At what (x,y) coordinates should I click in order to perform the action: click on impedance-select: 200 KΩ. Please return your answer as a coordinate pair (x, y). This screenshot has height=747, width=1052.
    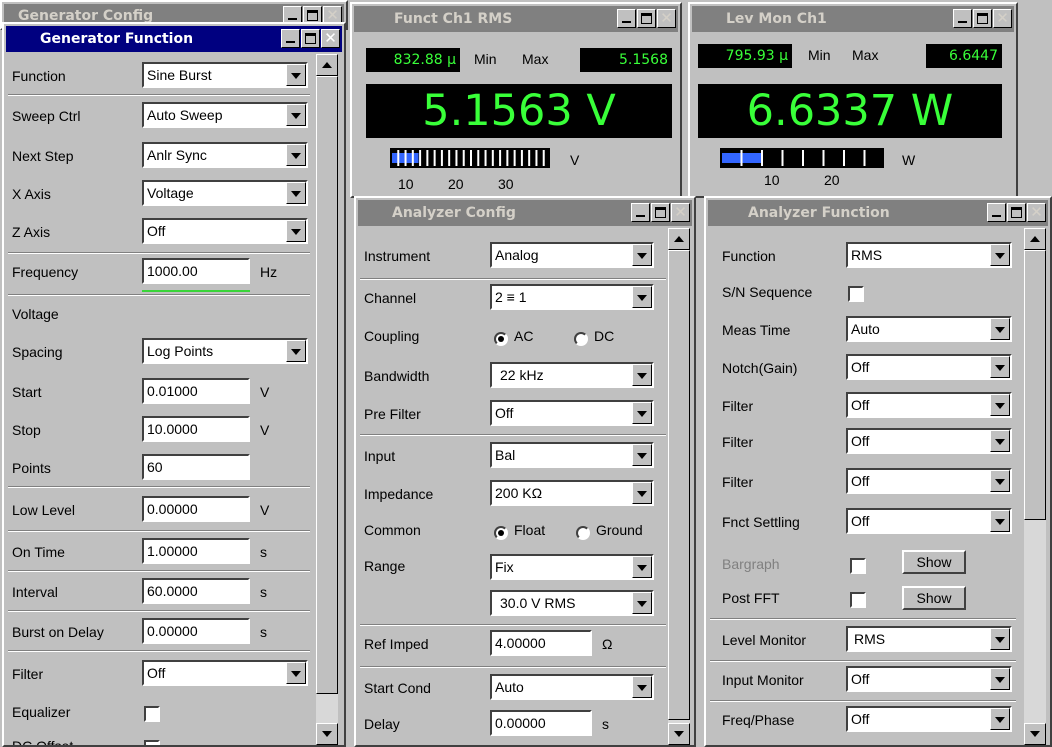
    Looking at the image, I should click on (572, 493).